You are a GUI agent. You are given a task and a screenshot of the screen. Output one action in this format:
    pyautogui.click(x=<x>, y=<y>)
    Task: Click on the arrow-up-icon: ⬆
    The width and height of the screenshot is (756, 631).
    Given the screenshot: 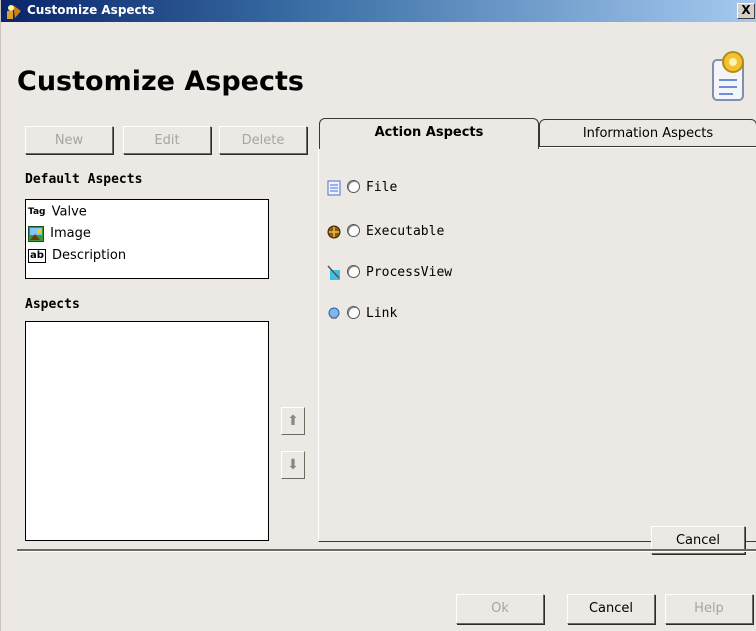 What is the action you would take?
    pyautogui.click(x=293, y=421)
    